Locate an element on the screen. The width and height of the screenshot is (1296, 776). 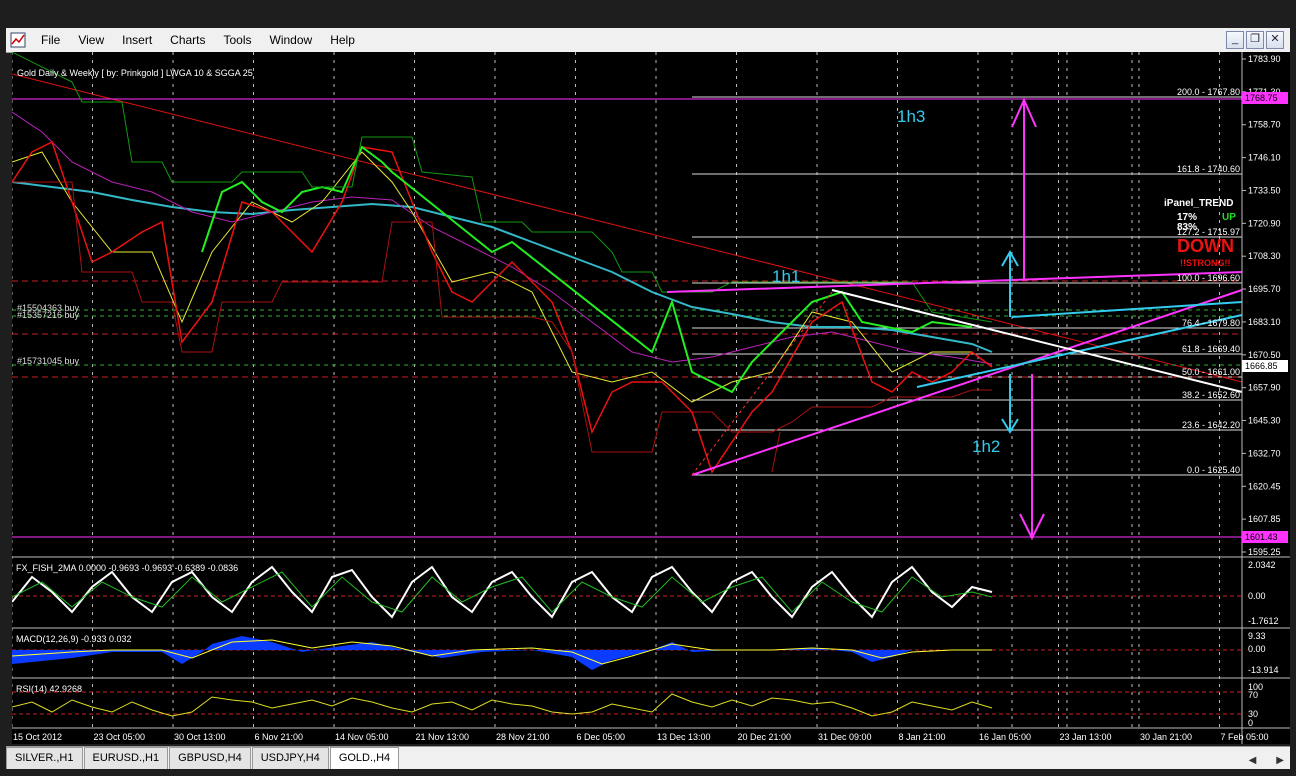
fib-level-label: 38.2 - 1652.60 is located at coordinates (1211, 395).